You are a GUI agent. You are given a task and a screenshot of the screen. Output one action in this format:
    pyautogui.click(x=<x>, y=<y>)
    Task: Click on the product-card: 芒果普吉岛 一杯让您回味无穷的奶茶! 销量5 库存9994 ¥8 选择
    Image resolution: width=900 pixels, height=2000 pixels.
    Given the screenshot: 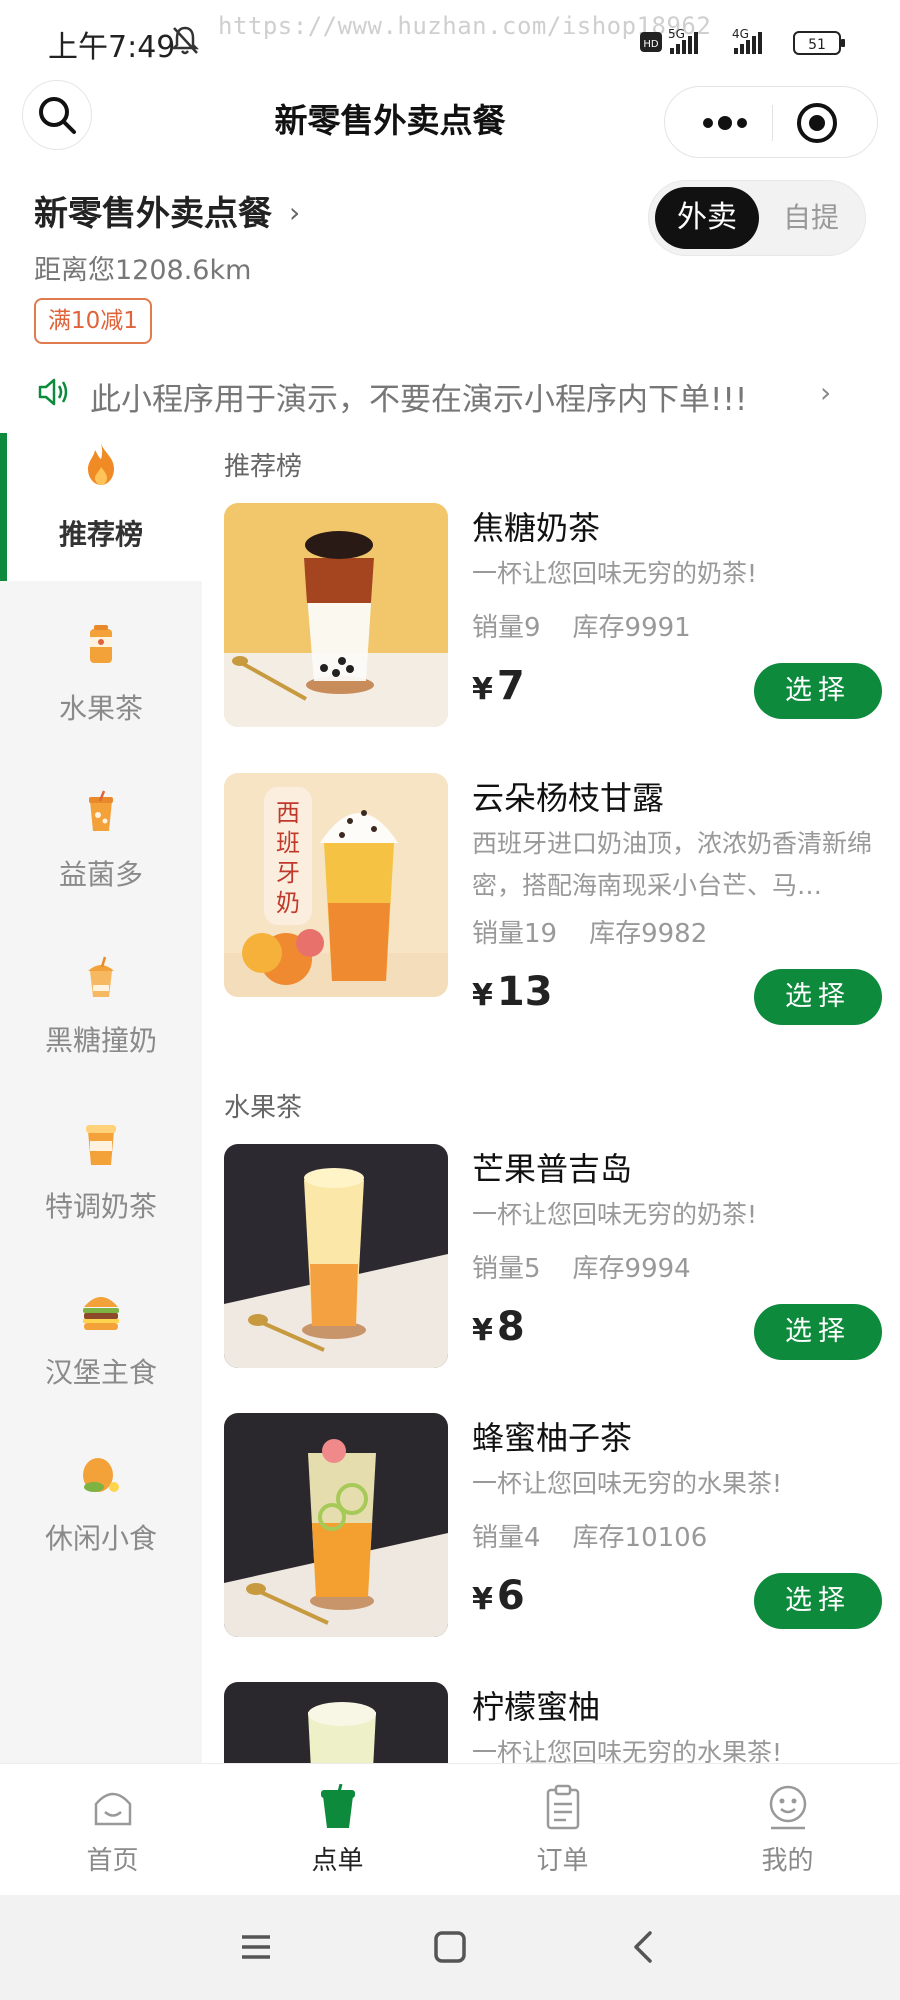 What is the action you would take?
    pyautogui.click(x=554, y=1259)
    